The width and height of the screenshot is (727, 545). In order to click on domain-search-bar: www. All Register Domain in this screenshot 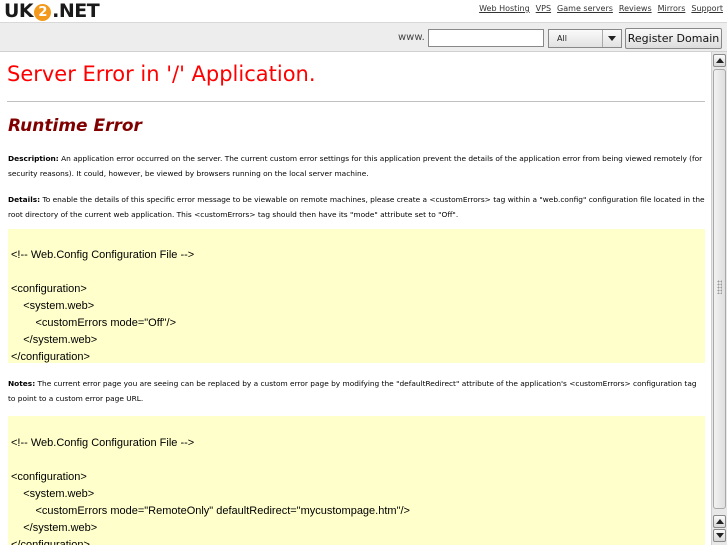, I will do `click(363, 37)`.